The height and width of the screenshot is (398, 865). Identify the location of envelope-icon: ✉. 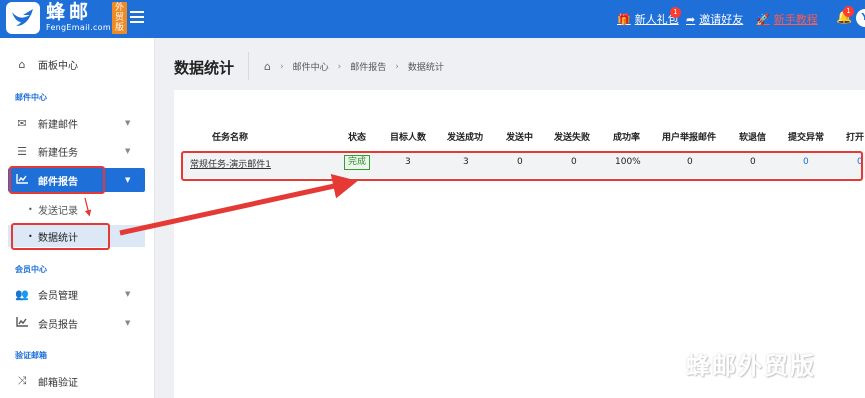
(22, 123).